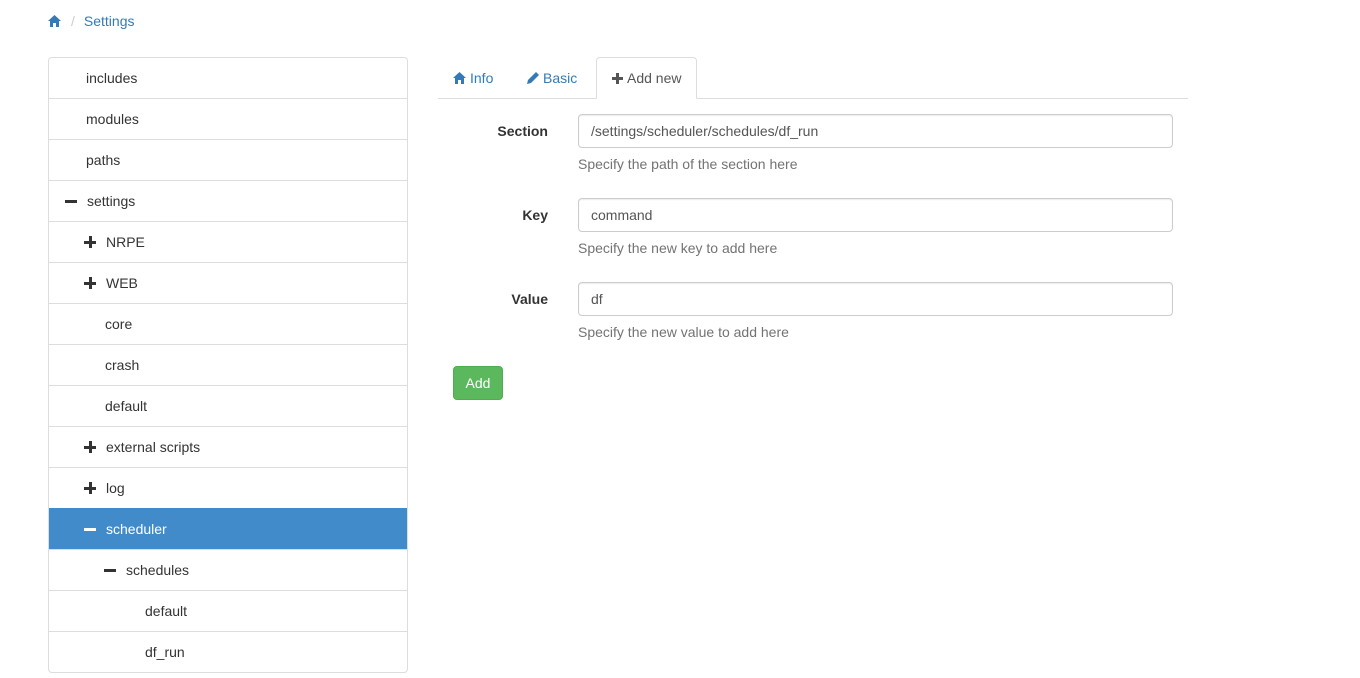  I want to click on tree-item-label: paths, so click(103, 160).